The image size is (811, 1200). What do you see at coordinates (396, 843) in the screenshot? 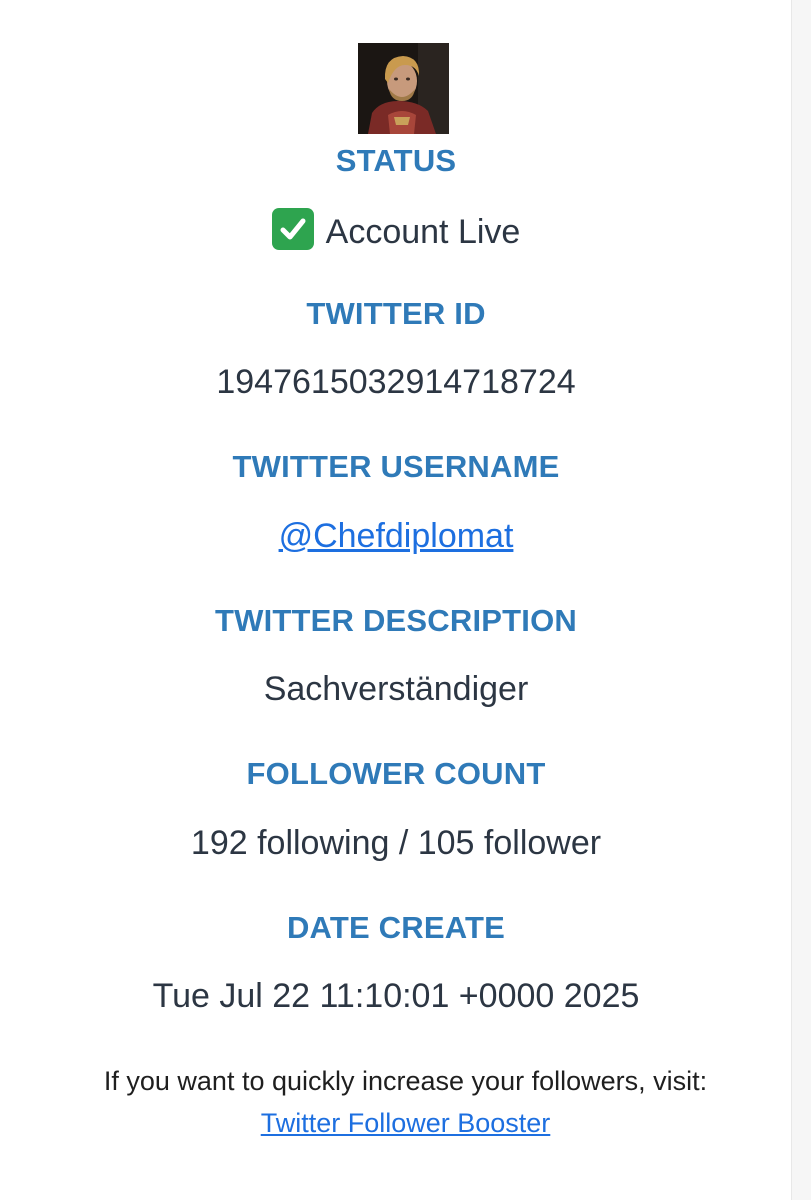
I see `follower-count-value: 192 following / 105 follower` at bounding box center [396, 843].